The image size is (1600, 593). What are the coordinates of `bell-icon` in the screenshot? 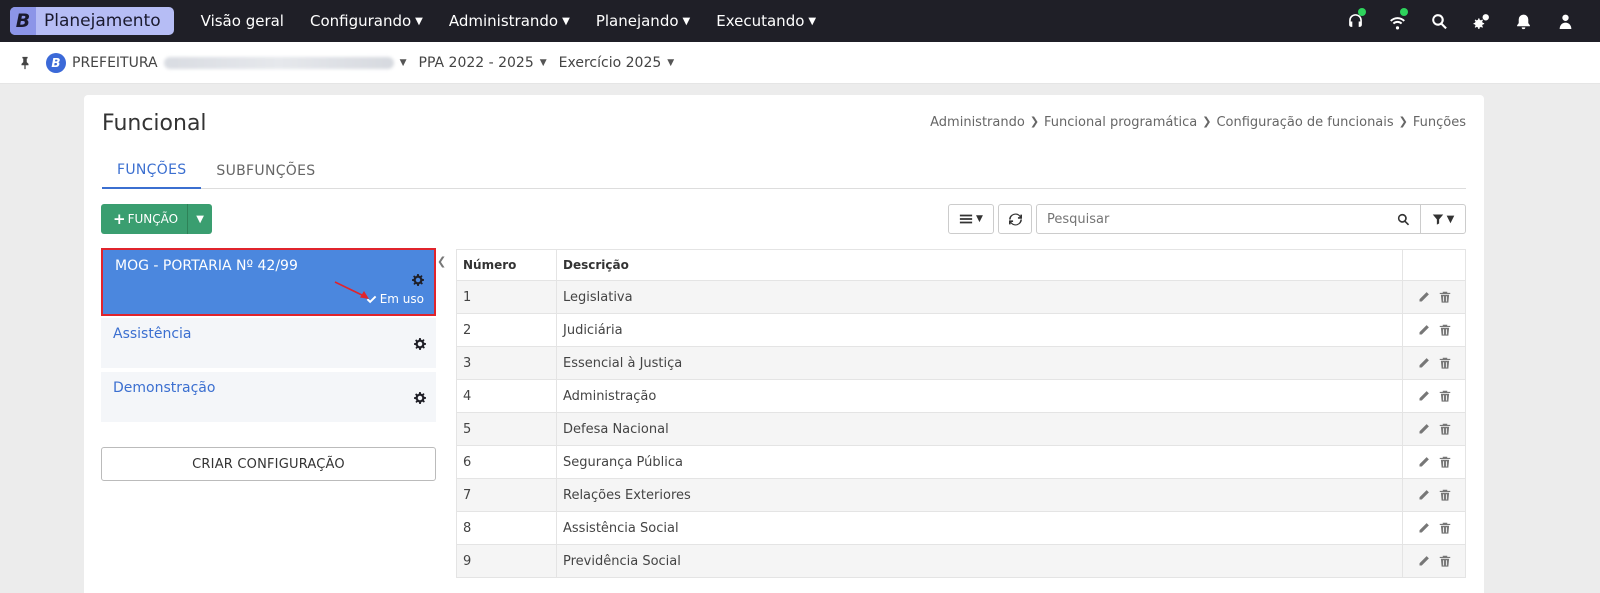 It's located at (1523, 21).